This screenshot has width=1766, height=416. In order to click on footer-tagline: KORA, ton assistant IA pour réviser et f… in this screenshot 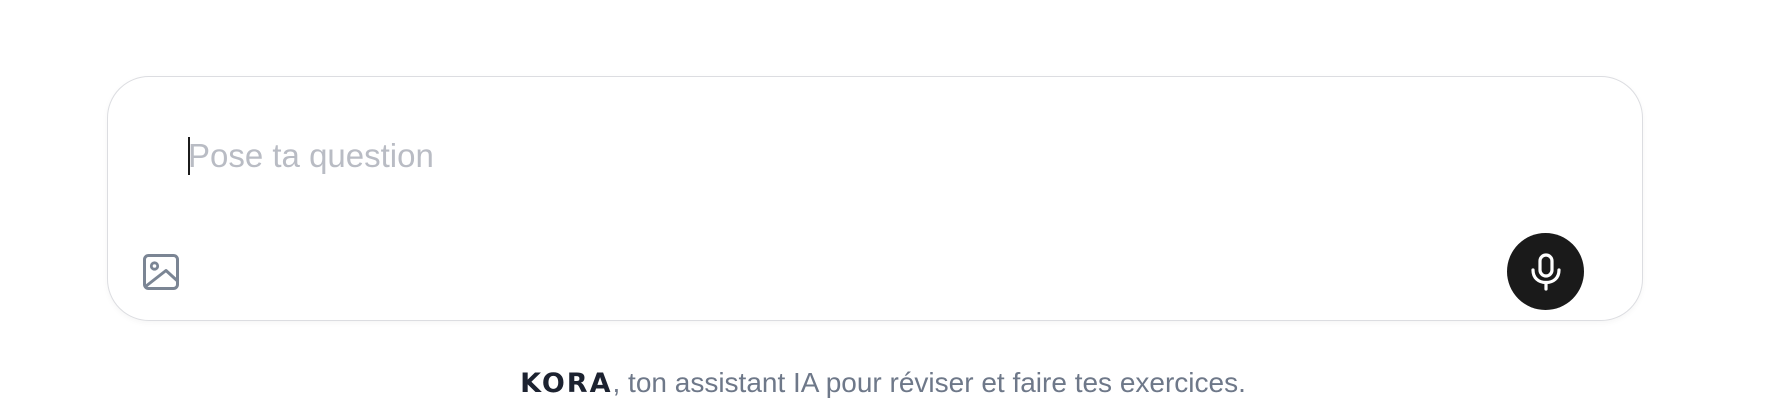, I will do `click(883, 383)`.